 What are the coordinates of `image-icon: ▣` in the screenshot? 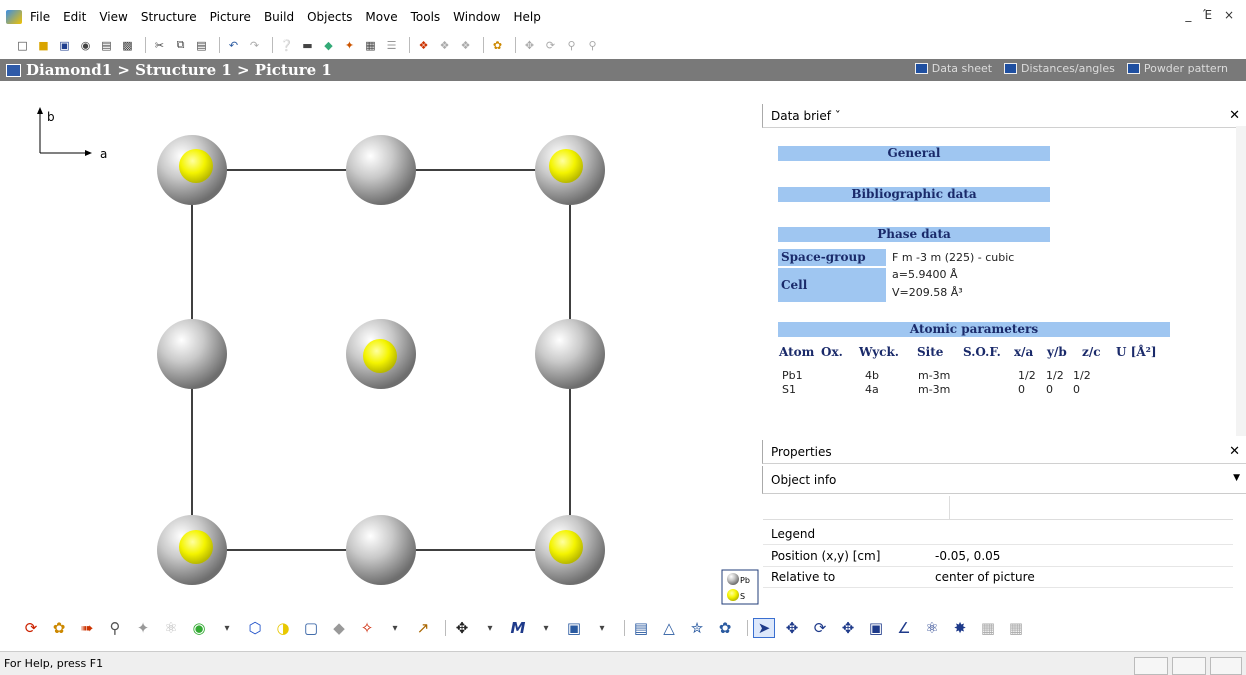 It's located at (574, 628).